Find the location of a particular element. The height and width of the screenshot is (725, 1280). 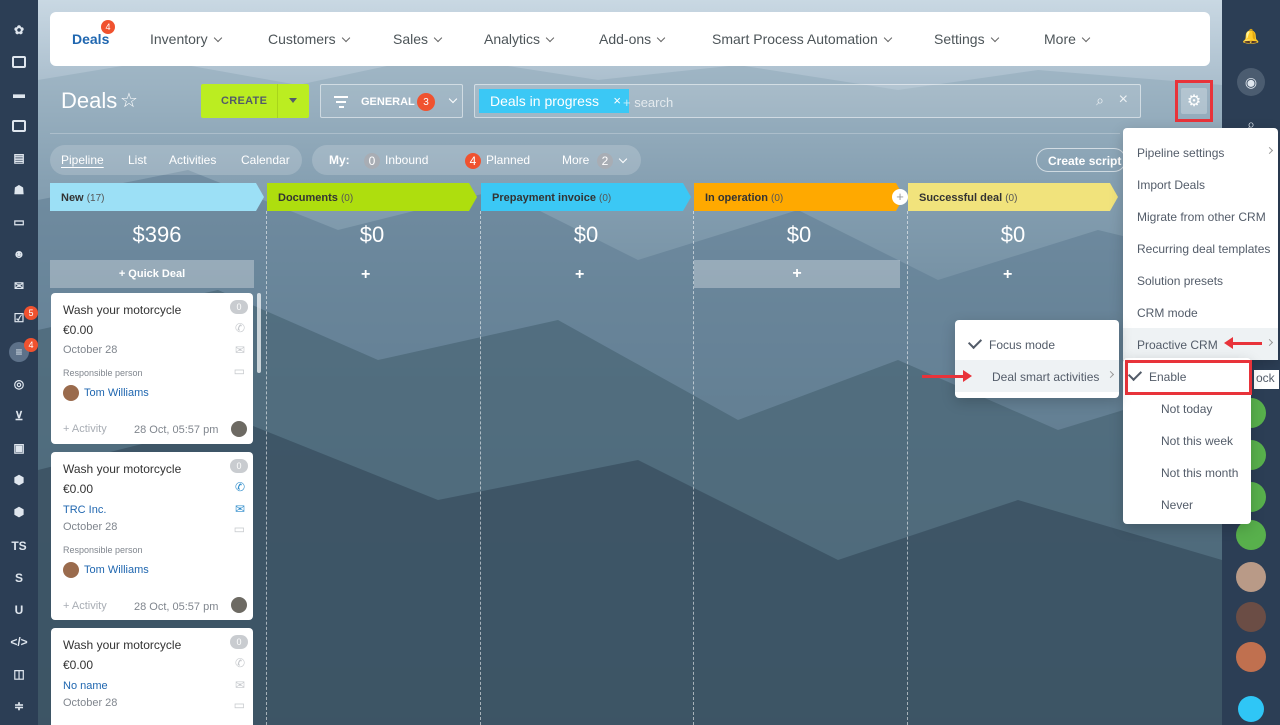

company-link: No name is located at coordinates (85, 686).